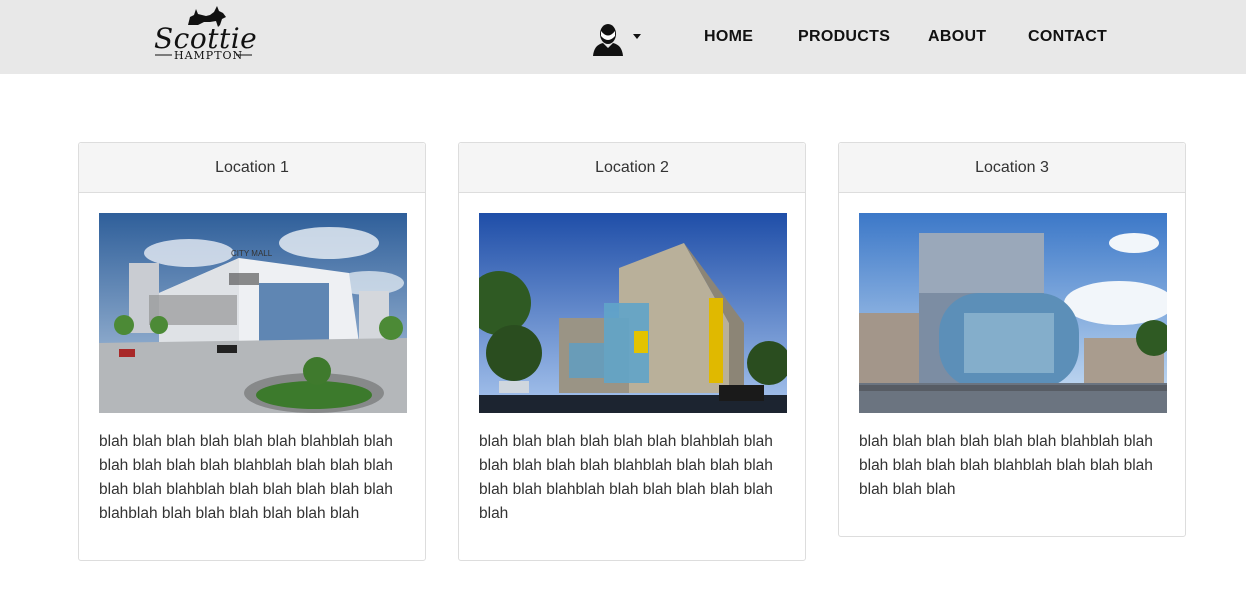 This screenshot has width=1246, height=600. Describe the element at coordinates (608, 40) in the screenshot. I see `user-avatar-icon` at that location.